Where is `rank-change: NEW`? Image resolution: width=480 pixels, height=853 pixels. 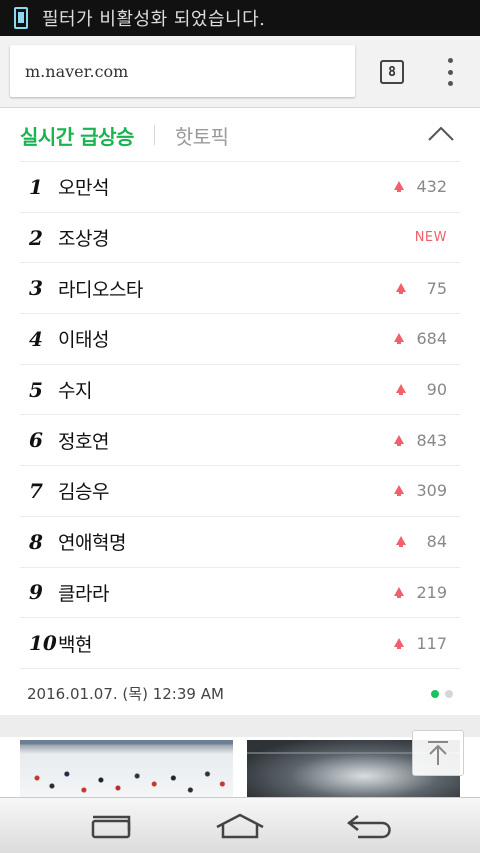 rank-change: NEW is located at coordinates (431, 237).